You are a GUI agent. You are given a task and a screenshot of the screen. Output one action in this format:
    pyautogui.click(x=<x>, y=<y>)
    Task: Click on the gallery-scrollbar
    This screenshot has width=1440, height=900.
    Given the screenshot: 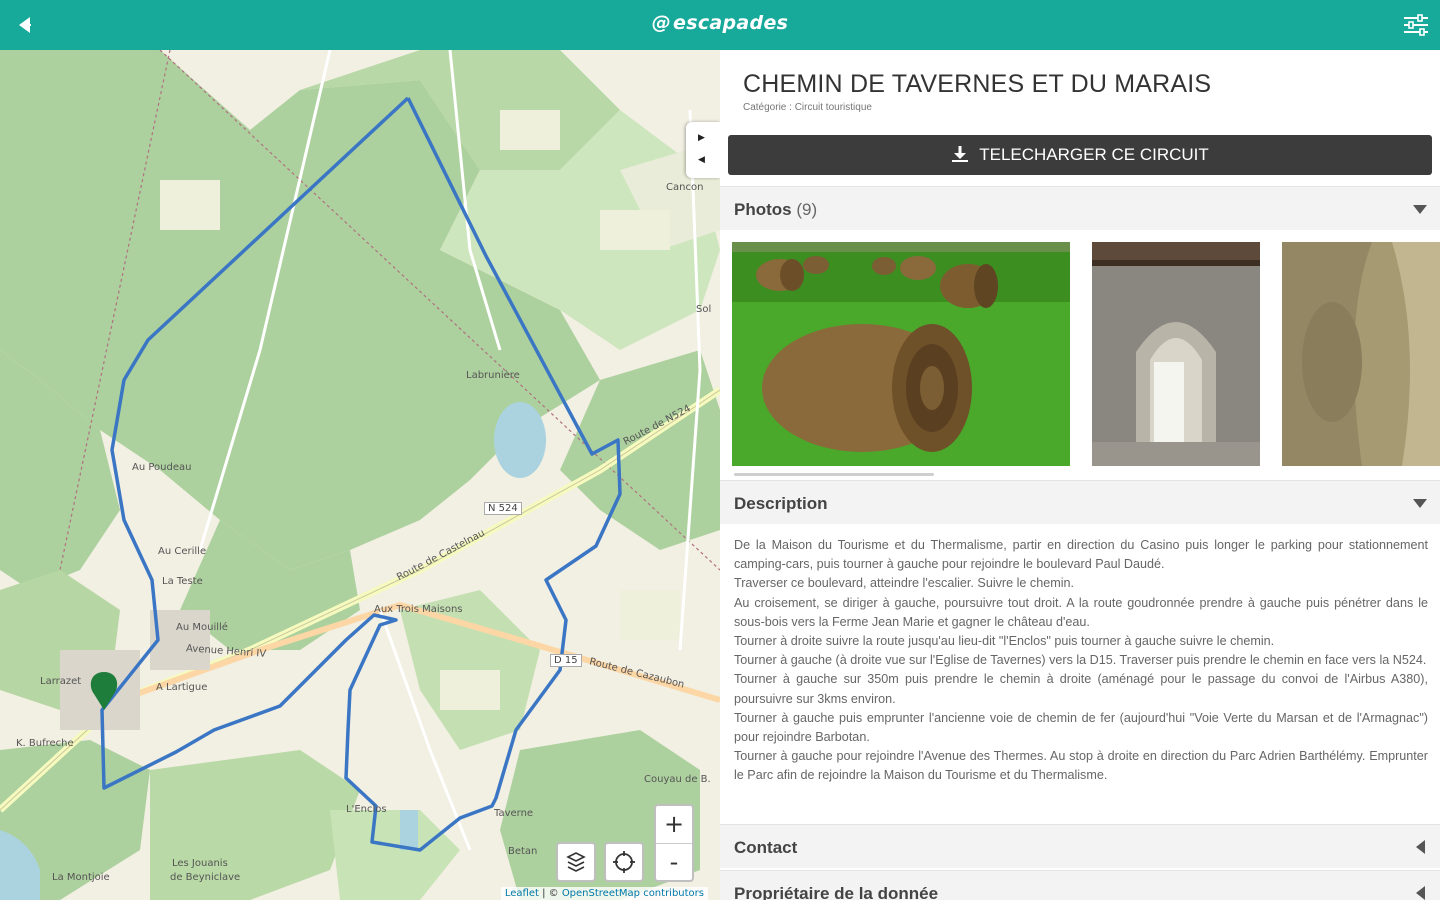 What is the action you would take?
    pyautogui.click(x=834, y=474)
    